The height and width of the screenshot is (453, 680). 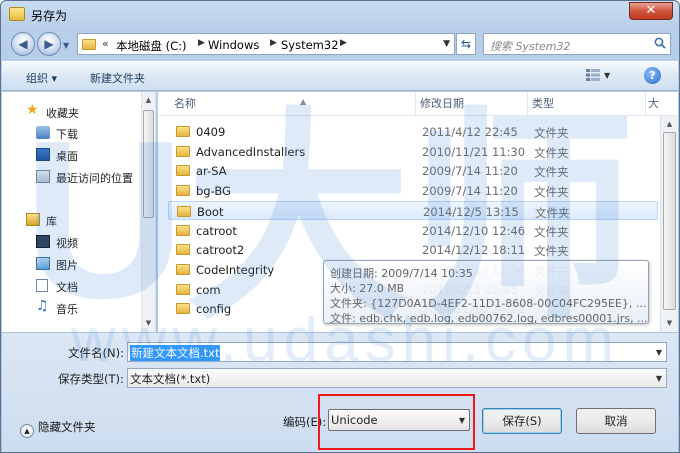 I want to click on column-header-type: 类型, so click(x=587, y=104).